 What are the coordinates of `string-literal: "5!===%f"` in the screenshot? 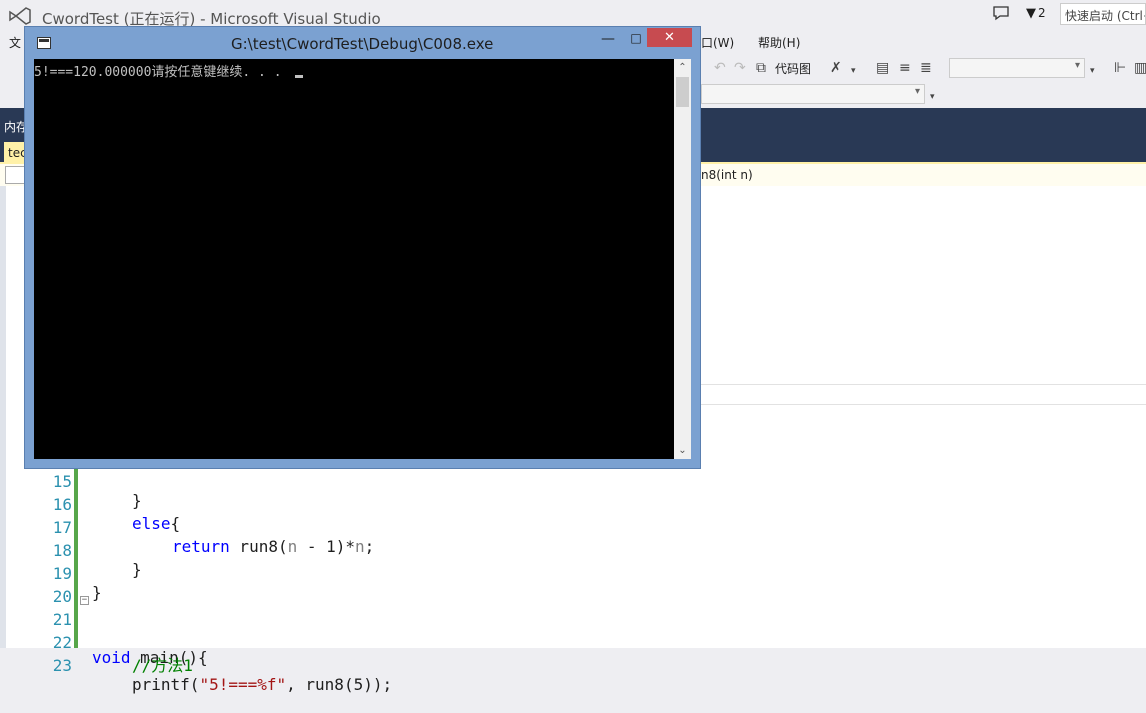 It's located at (243, 684).